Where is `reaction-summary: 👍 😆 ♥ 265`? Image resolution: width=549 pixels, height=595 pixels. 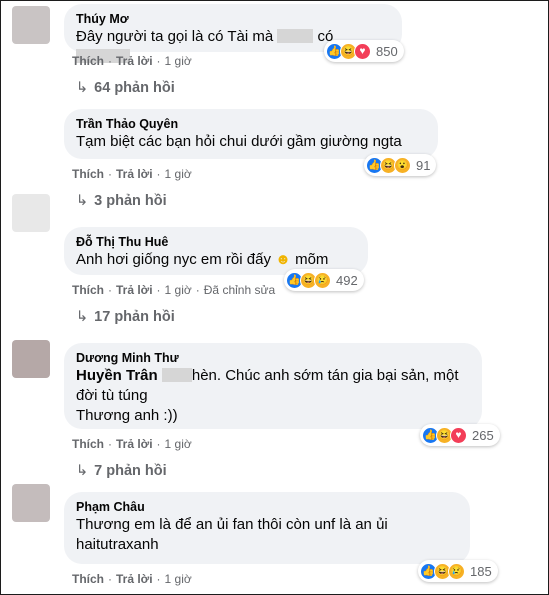 reaction-summary: 👍 😆 ♥ 265 is located at coordinates (460, 435).